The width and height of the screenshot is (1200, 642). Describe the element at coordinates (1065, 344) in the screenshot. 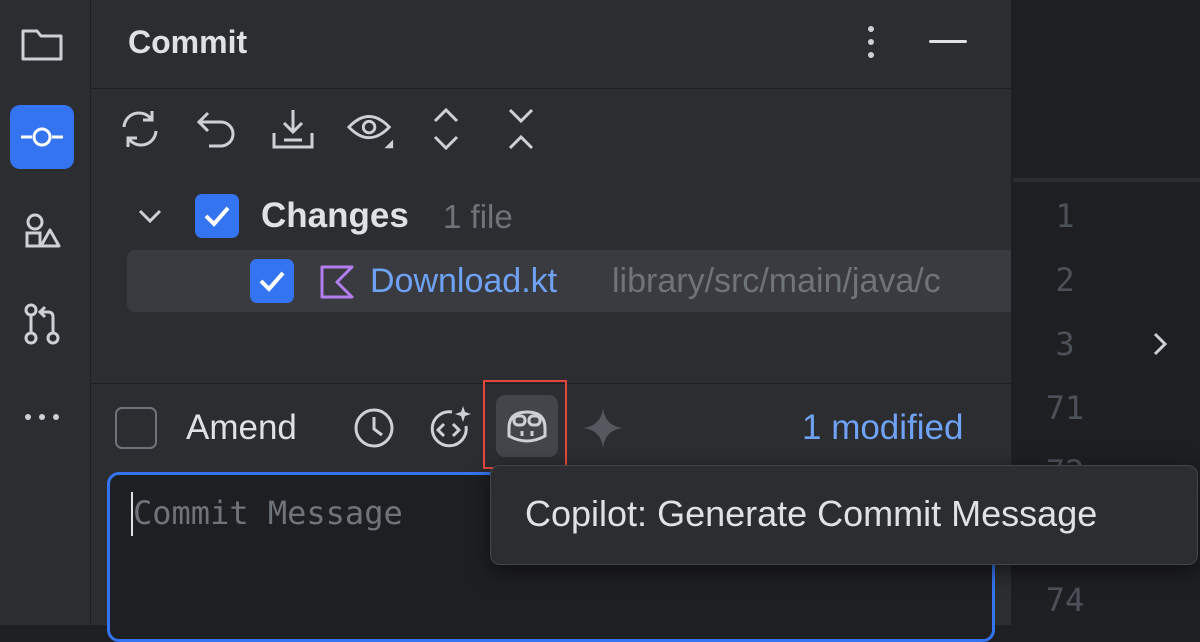

I see `line-number: 3` at that location.